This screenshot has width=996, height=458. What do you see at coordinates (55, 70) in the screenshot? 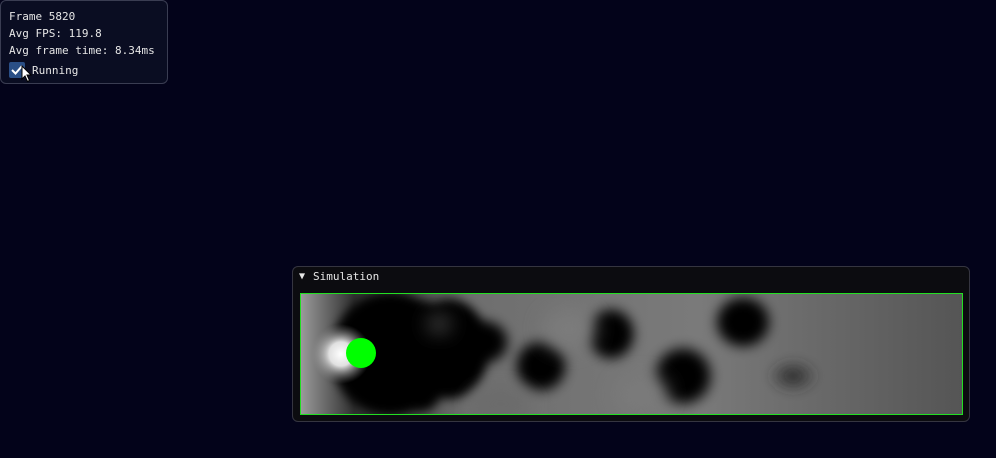
I see `running-label: Running` at bounding box center [55, 70].